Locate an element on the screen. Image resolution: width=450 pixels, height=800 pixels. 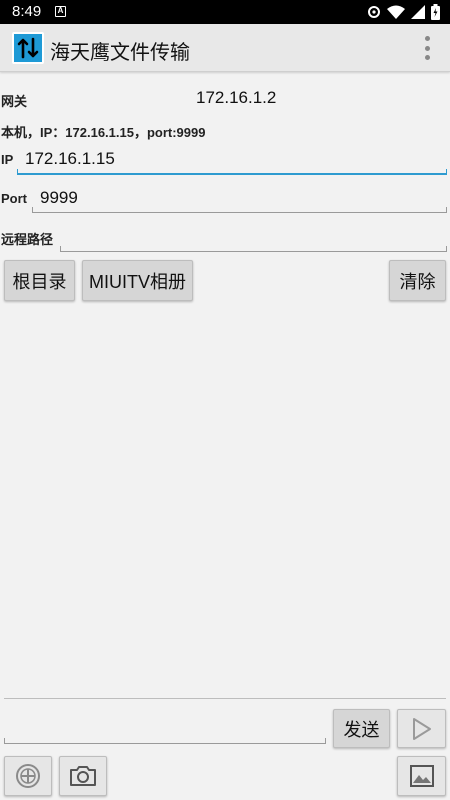
message-input is located at coordinates (165, 741).